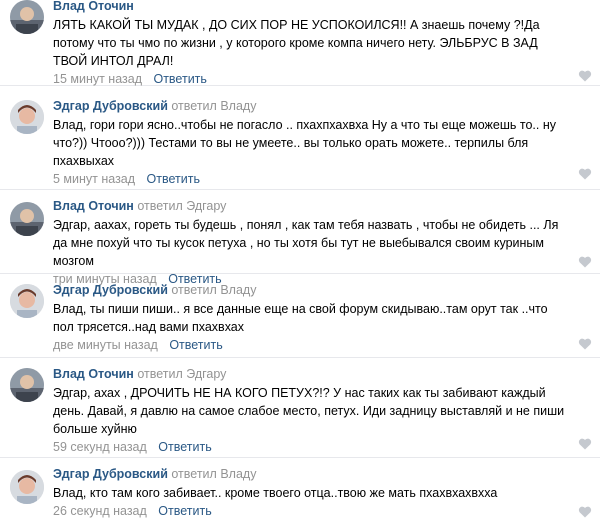 The width and height of the screenshot is (600, 528). I want to click on timestamp: 15 минут назад, so click(97, 79).